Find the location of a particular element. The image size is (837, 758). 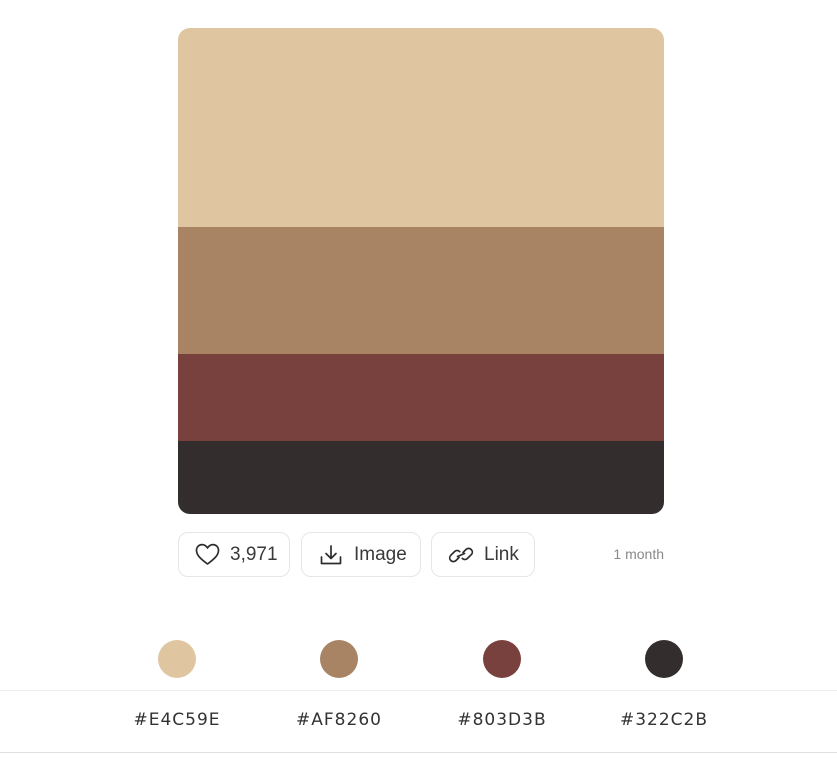

copy-link-button: Link is located at coordinates (483, 554).